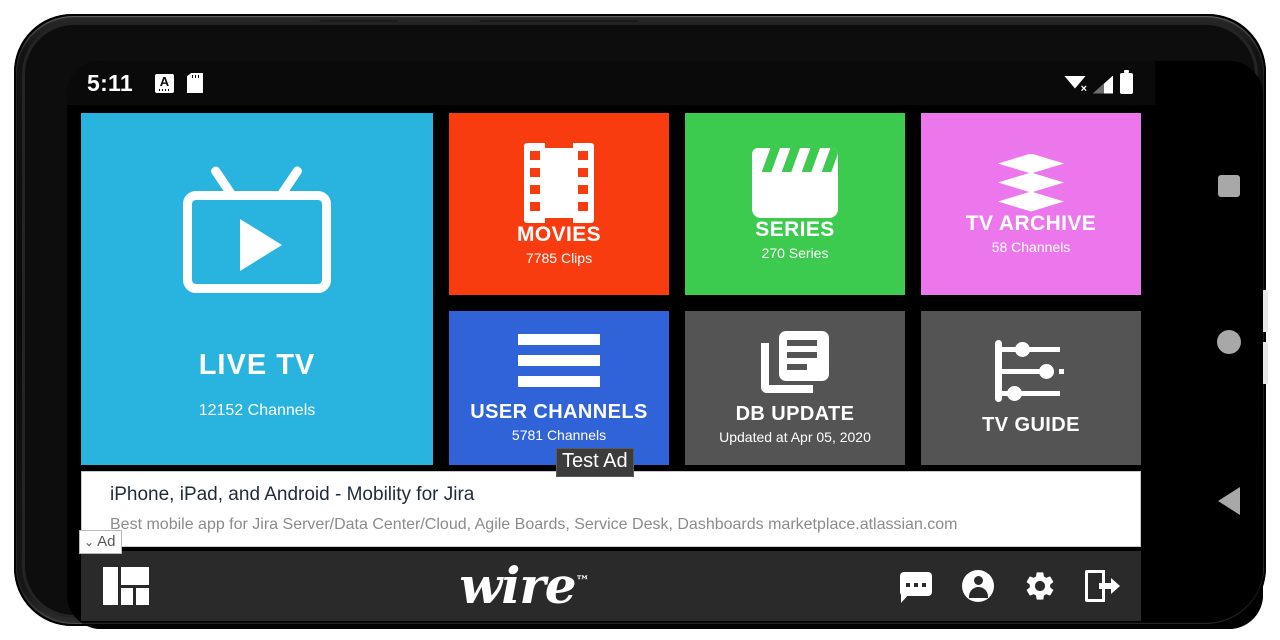  Describe the element at coordinates (110, 82) in the screenshot. I see `status-bar-clock: 5:11` at that location.